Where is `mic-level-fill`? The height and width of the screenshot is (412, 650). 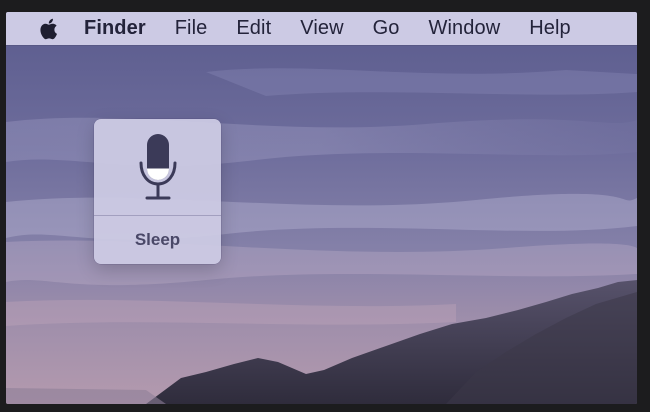 mic-level-fill is located at coordinates (157, 174).